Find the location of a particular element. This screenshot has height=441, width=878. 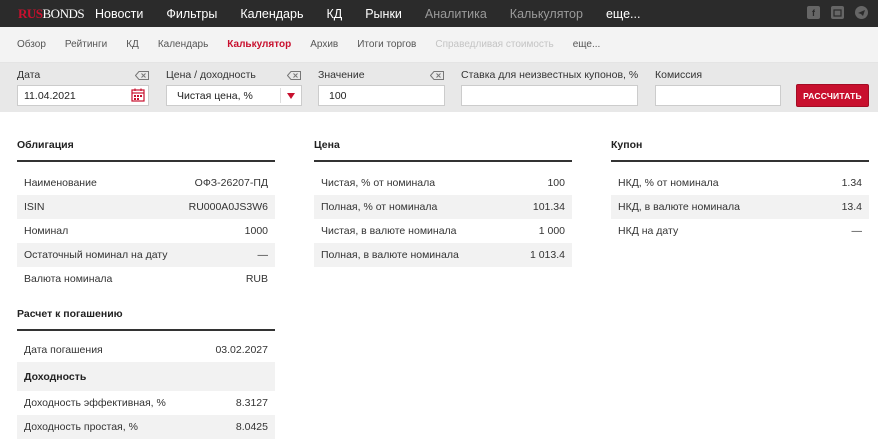

vk-icon is located at coordinates (837, 12).